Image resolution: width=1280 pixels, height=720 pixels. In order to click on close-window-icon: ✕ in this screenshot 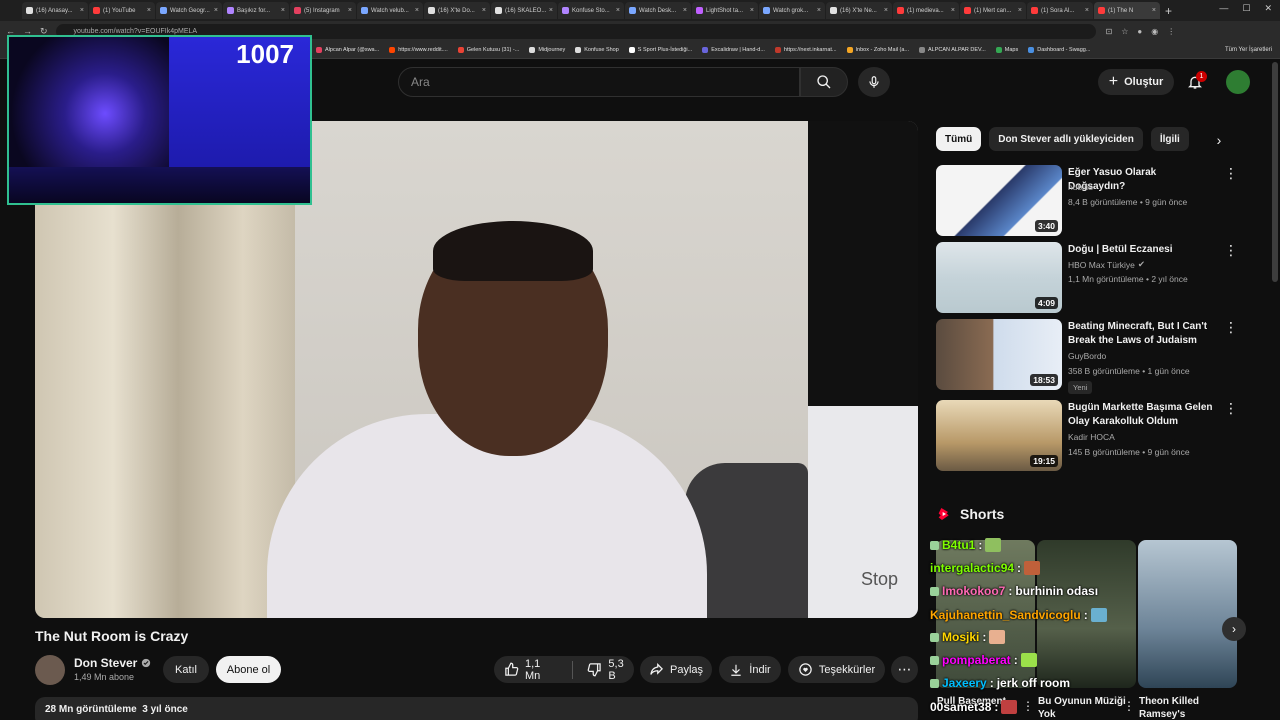, I will do `click(1268, 8)`.